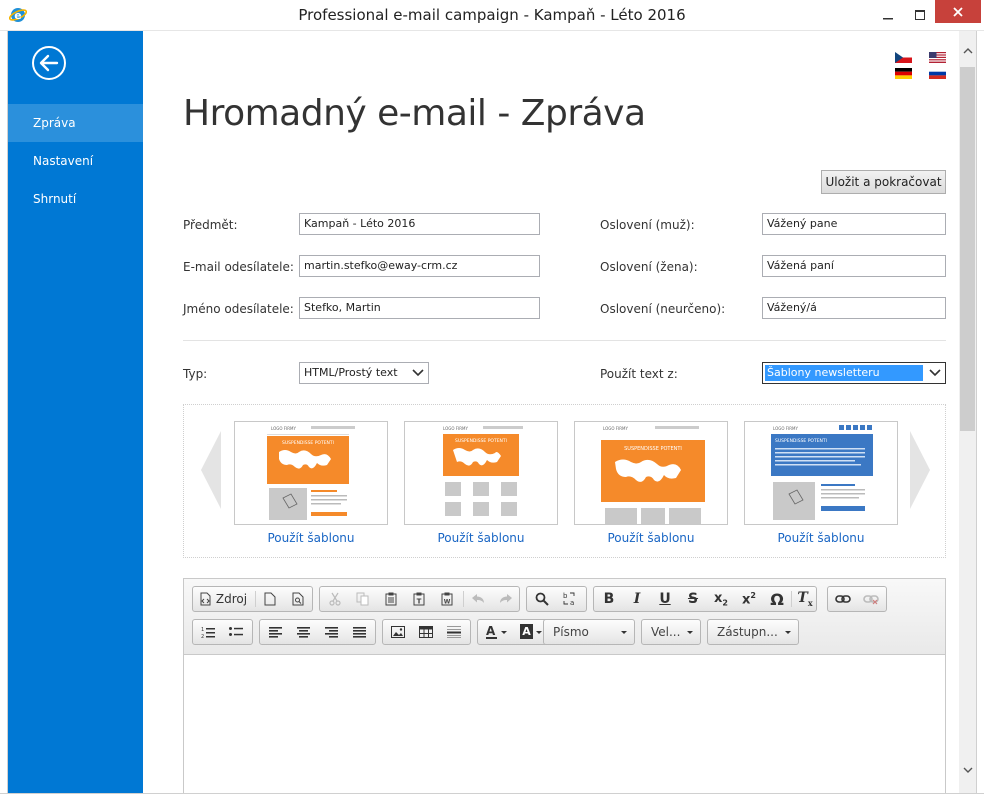 The height and width of the screenshot is (800, 984). Describe the element at coordinates (303, 632) in the screenshot. I see `align-center-button` at that location.